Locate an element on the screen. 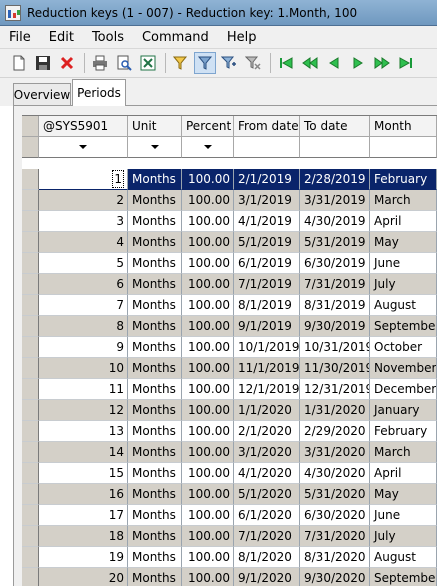  filter-by-field-icon is located at coordinates (181, 63).